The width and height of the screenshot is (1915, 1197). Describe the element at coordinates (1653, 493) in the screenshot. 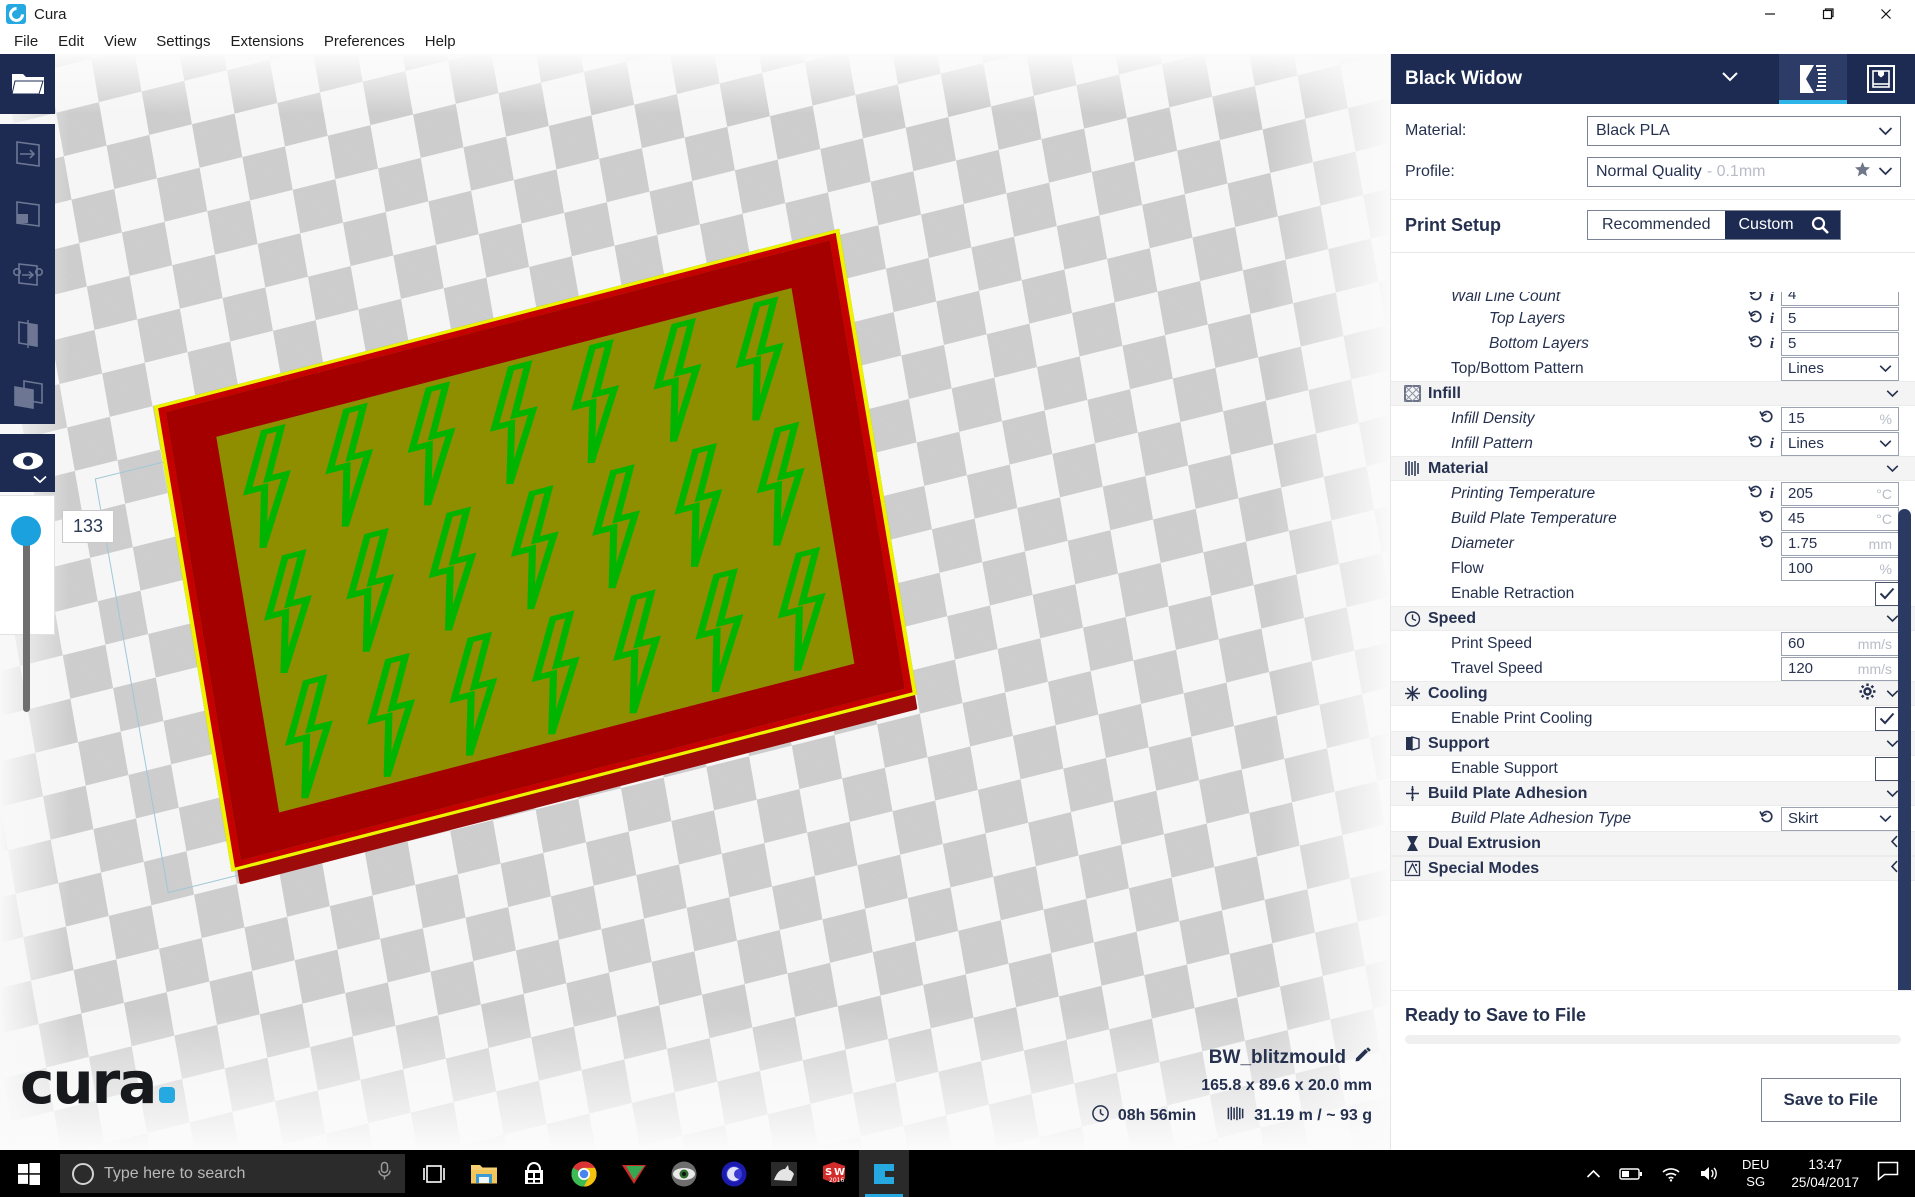

I see `setting-row-printing-temperature: Printing Temperature i 205 °C` at that location.